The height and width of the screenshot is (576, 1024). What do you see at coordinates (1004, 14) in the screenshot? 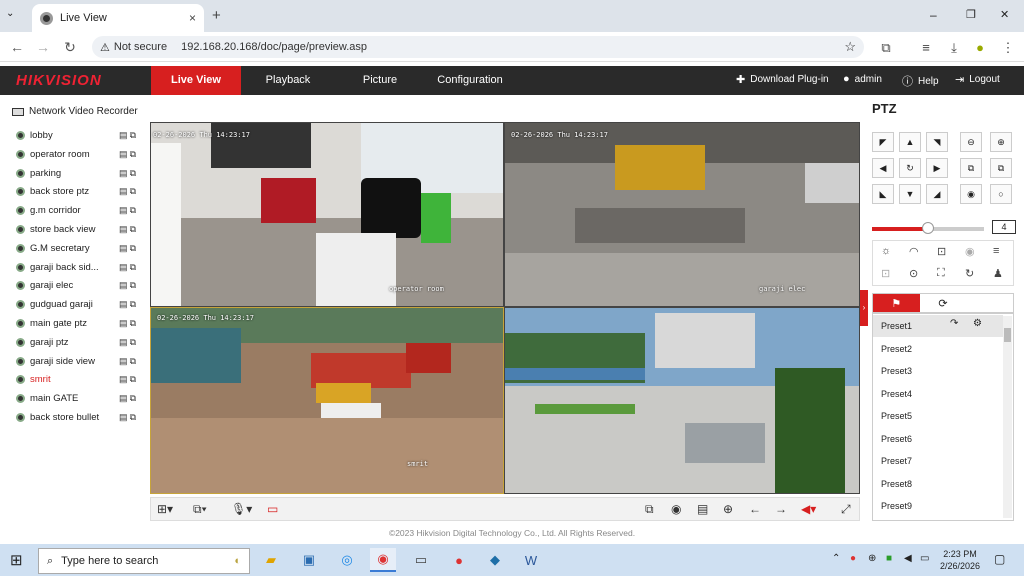
I see `close-window-button: ✕` at bounding box center [1004, 14].